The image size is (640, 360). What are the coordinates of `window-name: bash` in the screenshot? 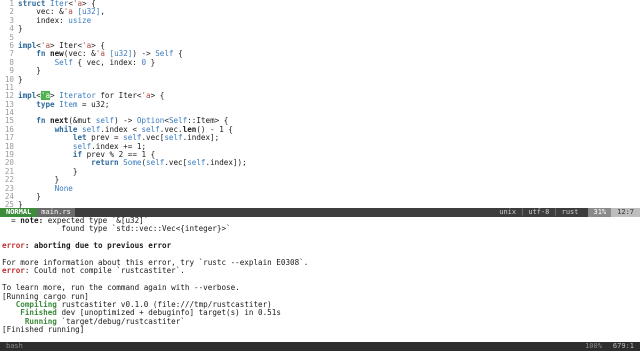 It's located at (14, 346).